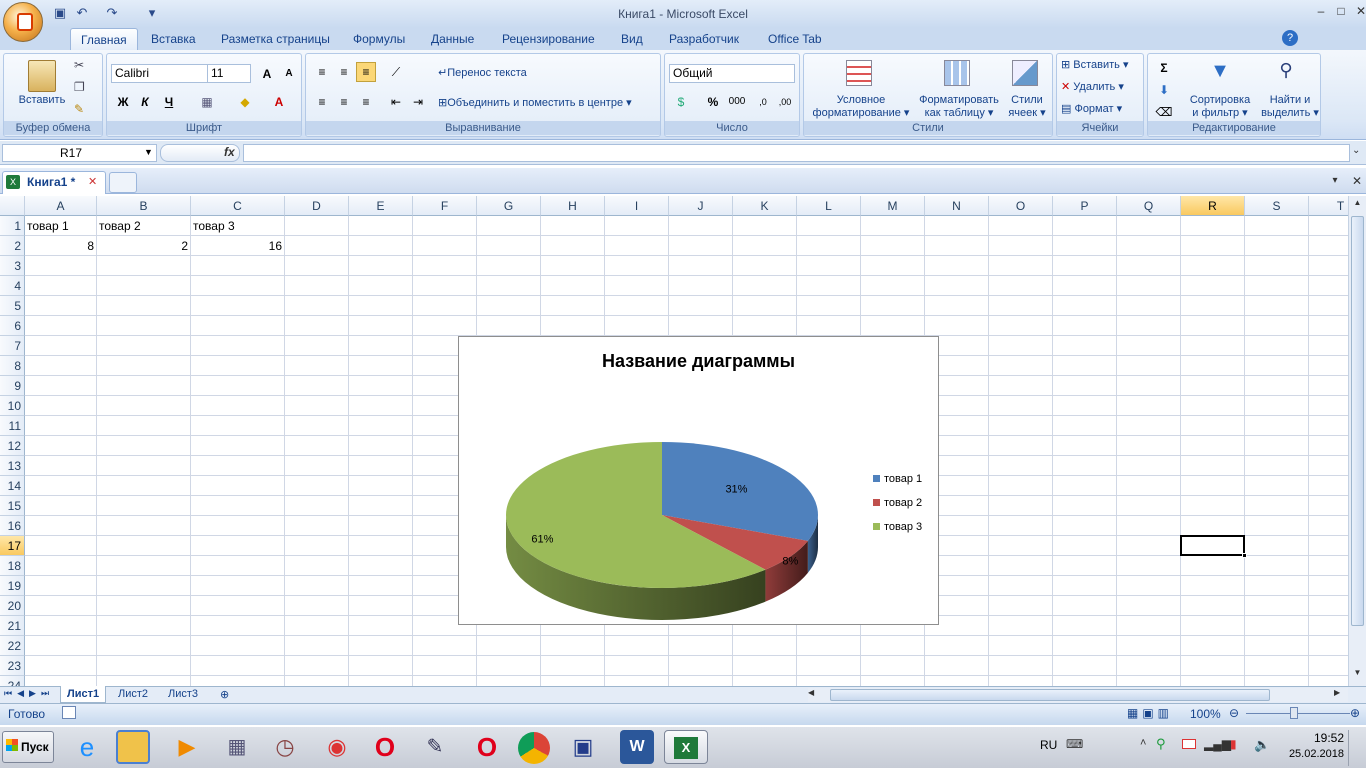  What do you see at coordinates (1358, 11) in the screenshot?
I see `close-icon: ✕` at bounding box center [1358, 11].